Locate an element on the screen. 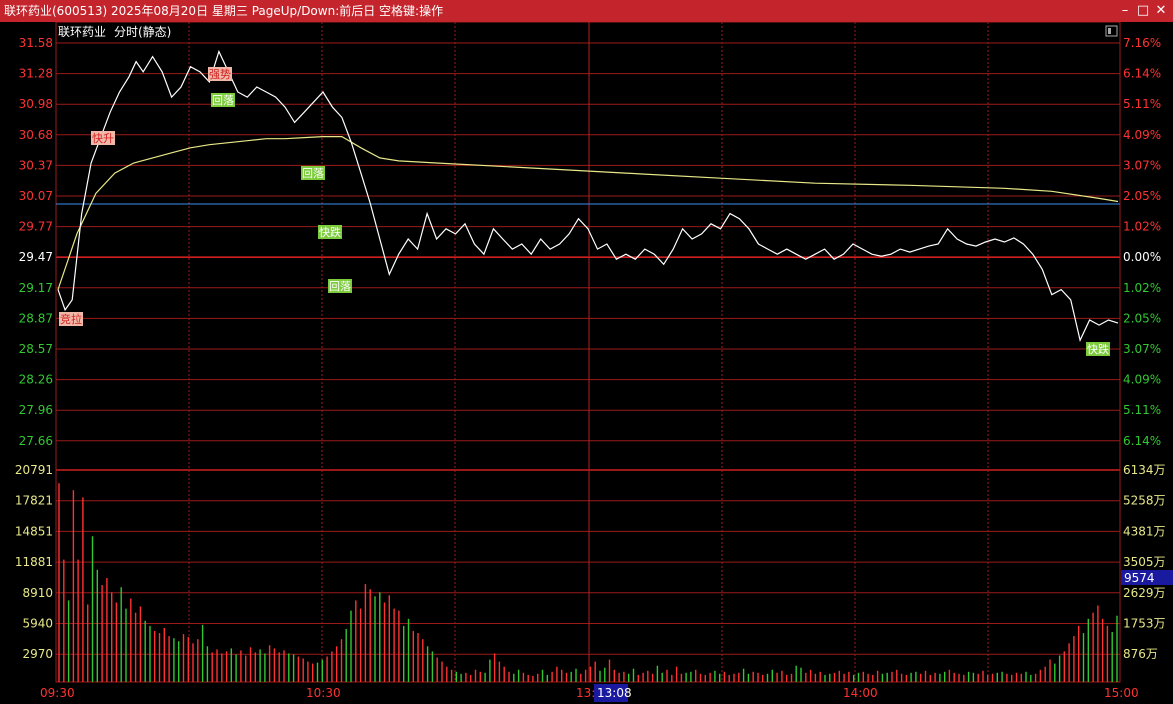 The image size is (1173, 704). close-icon: ✕ is located at coordinates (1161, 11).